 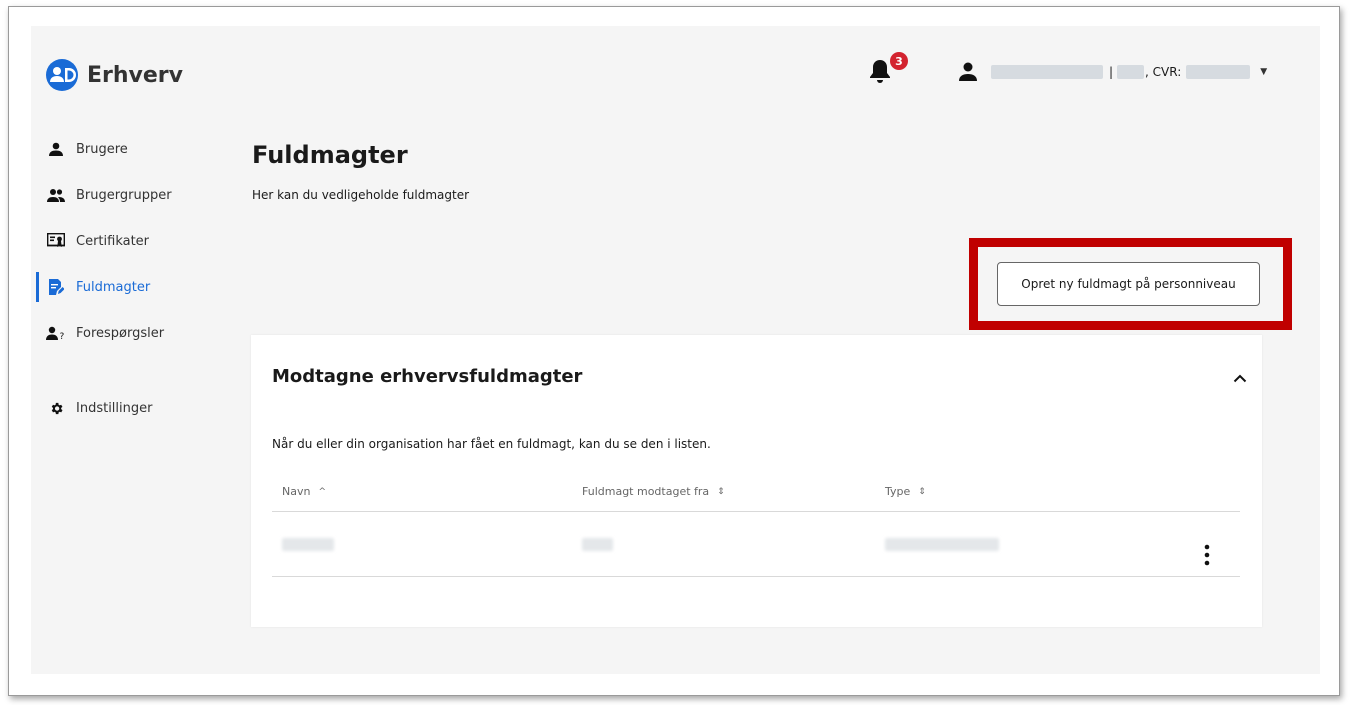 I want to click on sidebar-item-fuldmagter: Fuldmagter, so click(x=121, y=287).